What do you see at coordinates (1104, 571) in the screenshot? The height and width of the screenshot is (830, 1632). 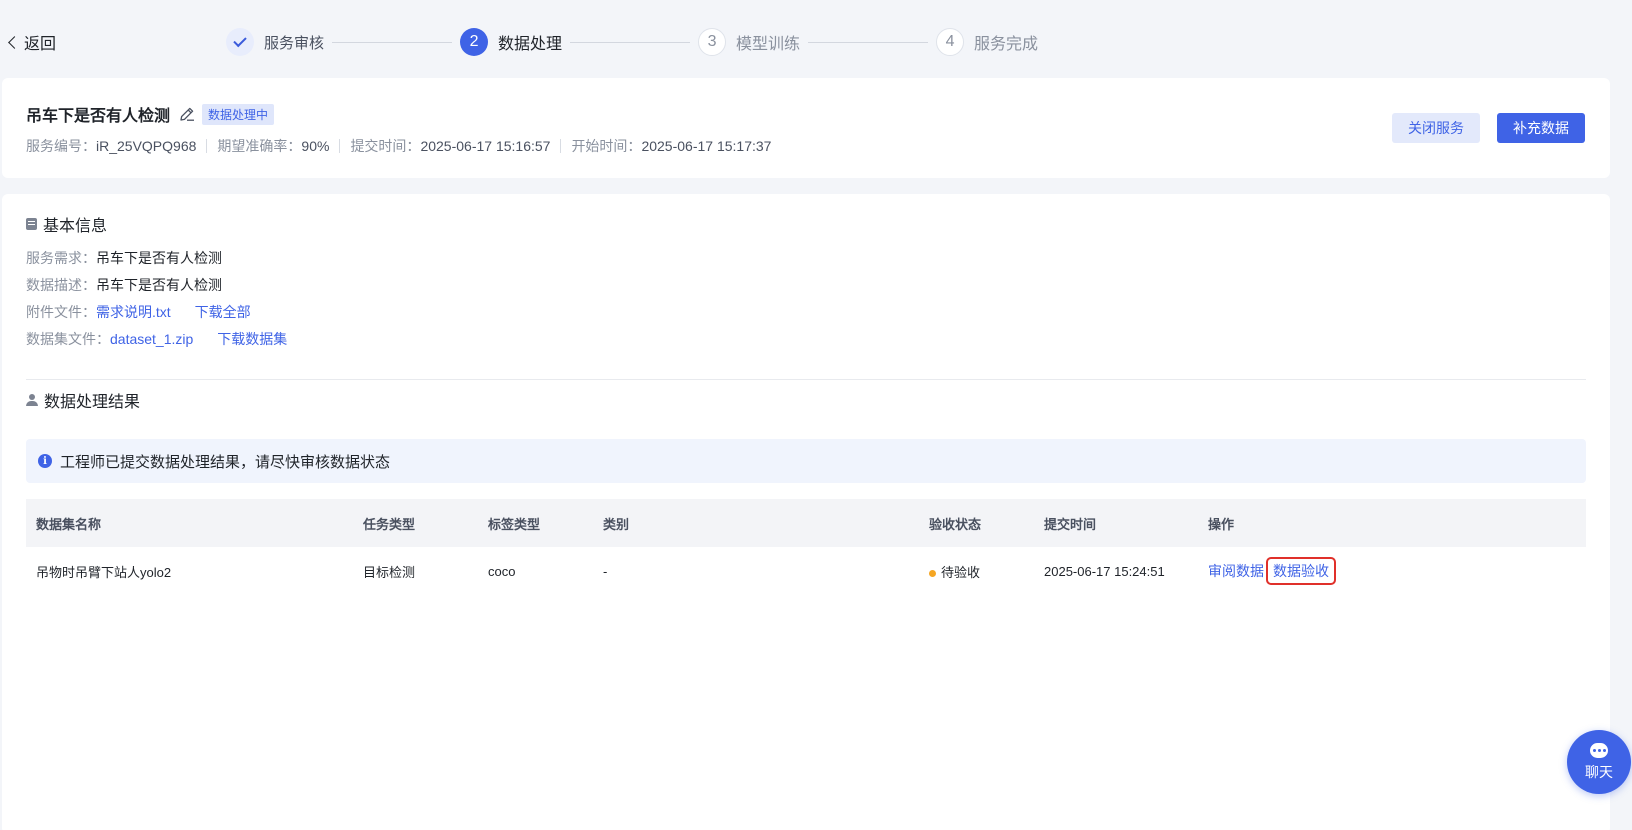 I see `cell-submitted-time: 2025-06-17 15:24:51` at bounding box center [1104, 571].